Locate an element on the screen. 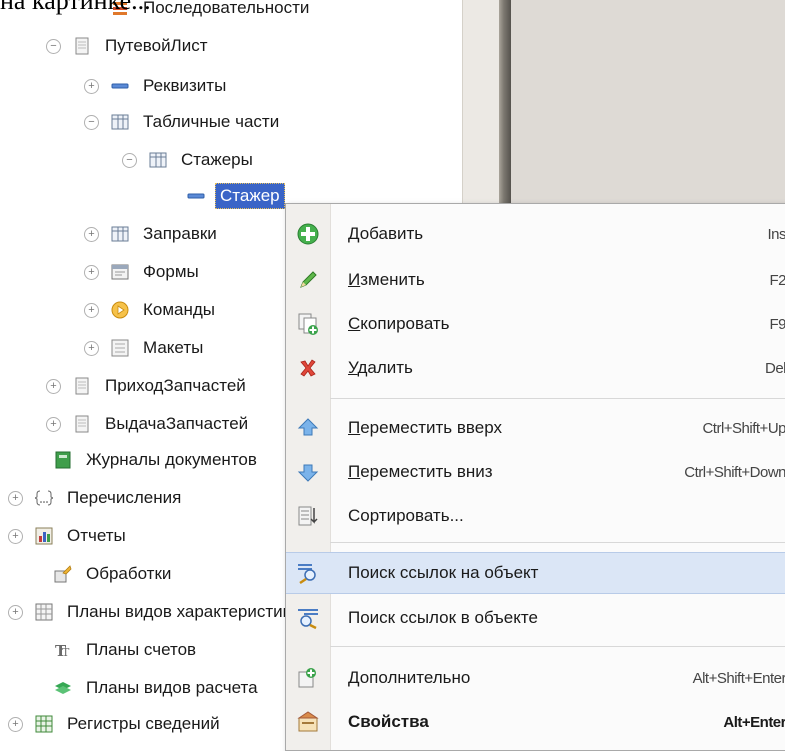  menu-item-move-up: Переместить вверх Ctrl+Shift+Up is located at coordinates (535, 428).